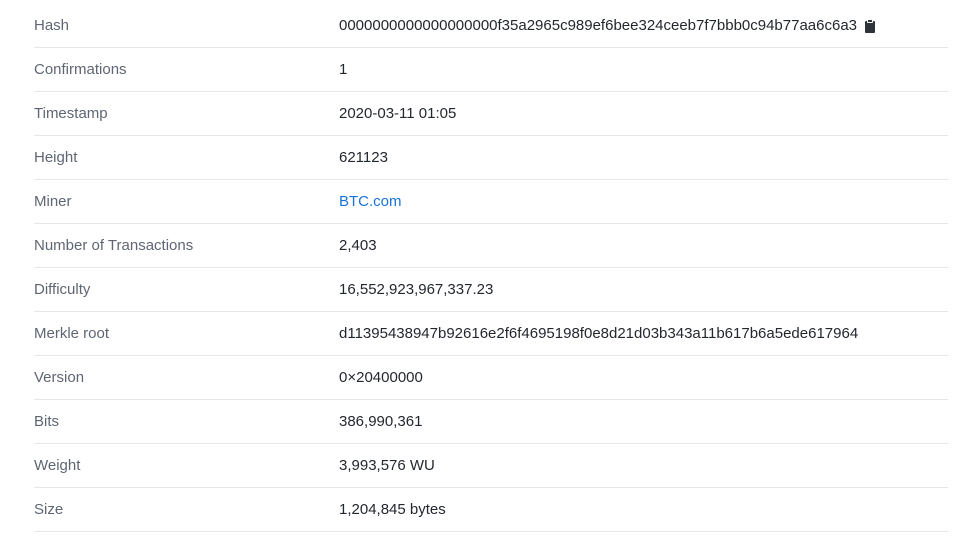 The image size is (970, 554). I want to click on row-height: Height 621123, so click(491, 158).